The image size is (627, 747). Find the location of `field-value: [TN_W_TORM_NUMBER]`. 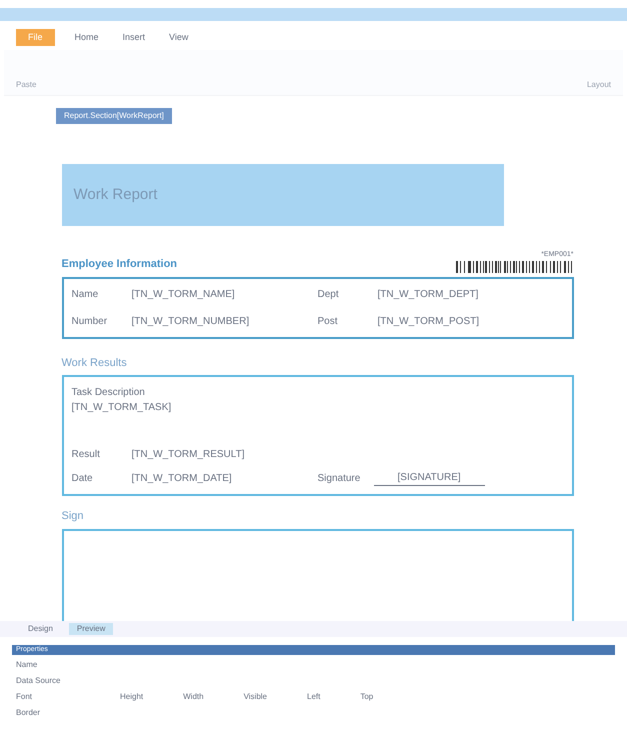

field-value: [TN_W_TORM_NUMBER] is located at coordinates (191, 321).